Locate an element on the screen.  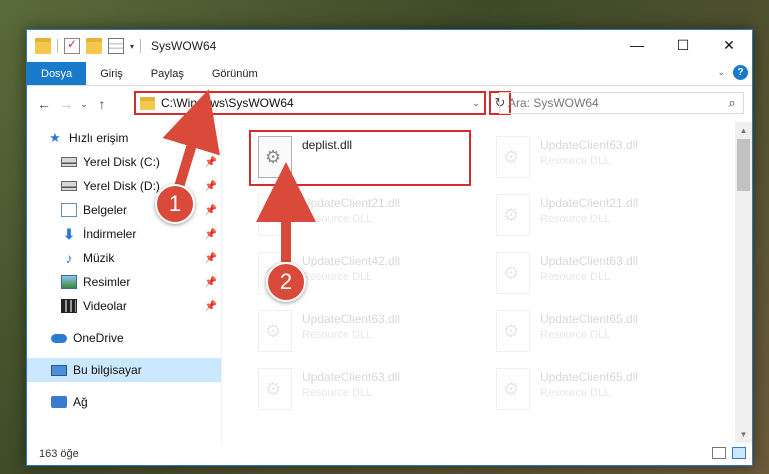
toolbar-separator is located at coordinates (57, 46).